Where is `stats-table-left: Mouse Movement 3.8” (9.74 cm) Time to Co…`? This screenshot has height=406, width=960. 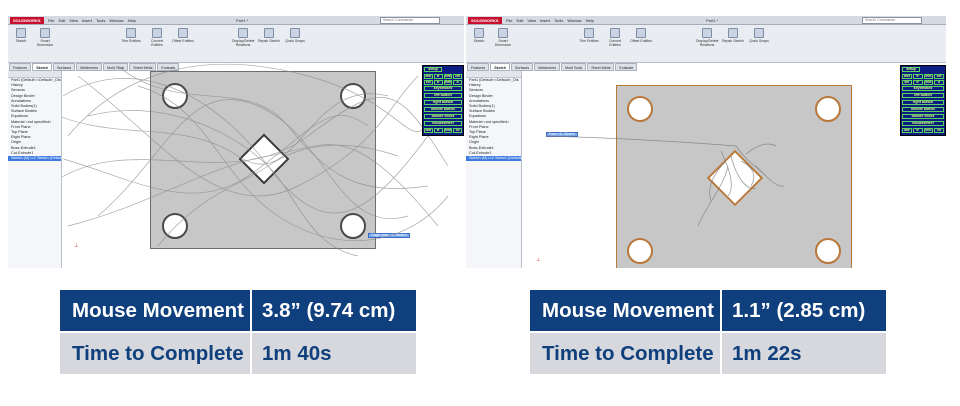
stats-table-left: Mouse Movement 3.8” (9.74 cm) Time to Co… is located at coordinates (238, 332).